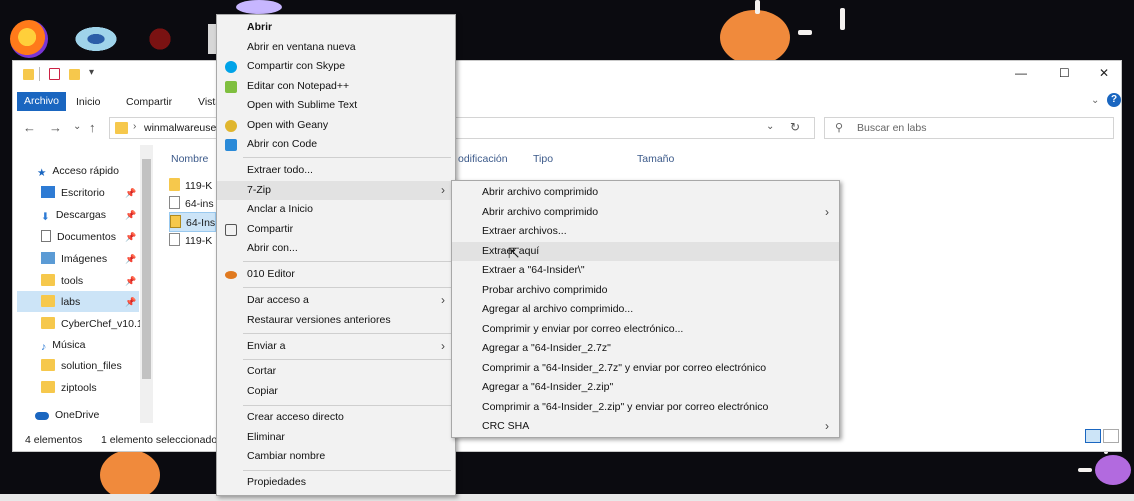  Describe the element at coordinates (1021, 73) in the screenshot. I see `minimize-button: —` at that location.